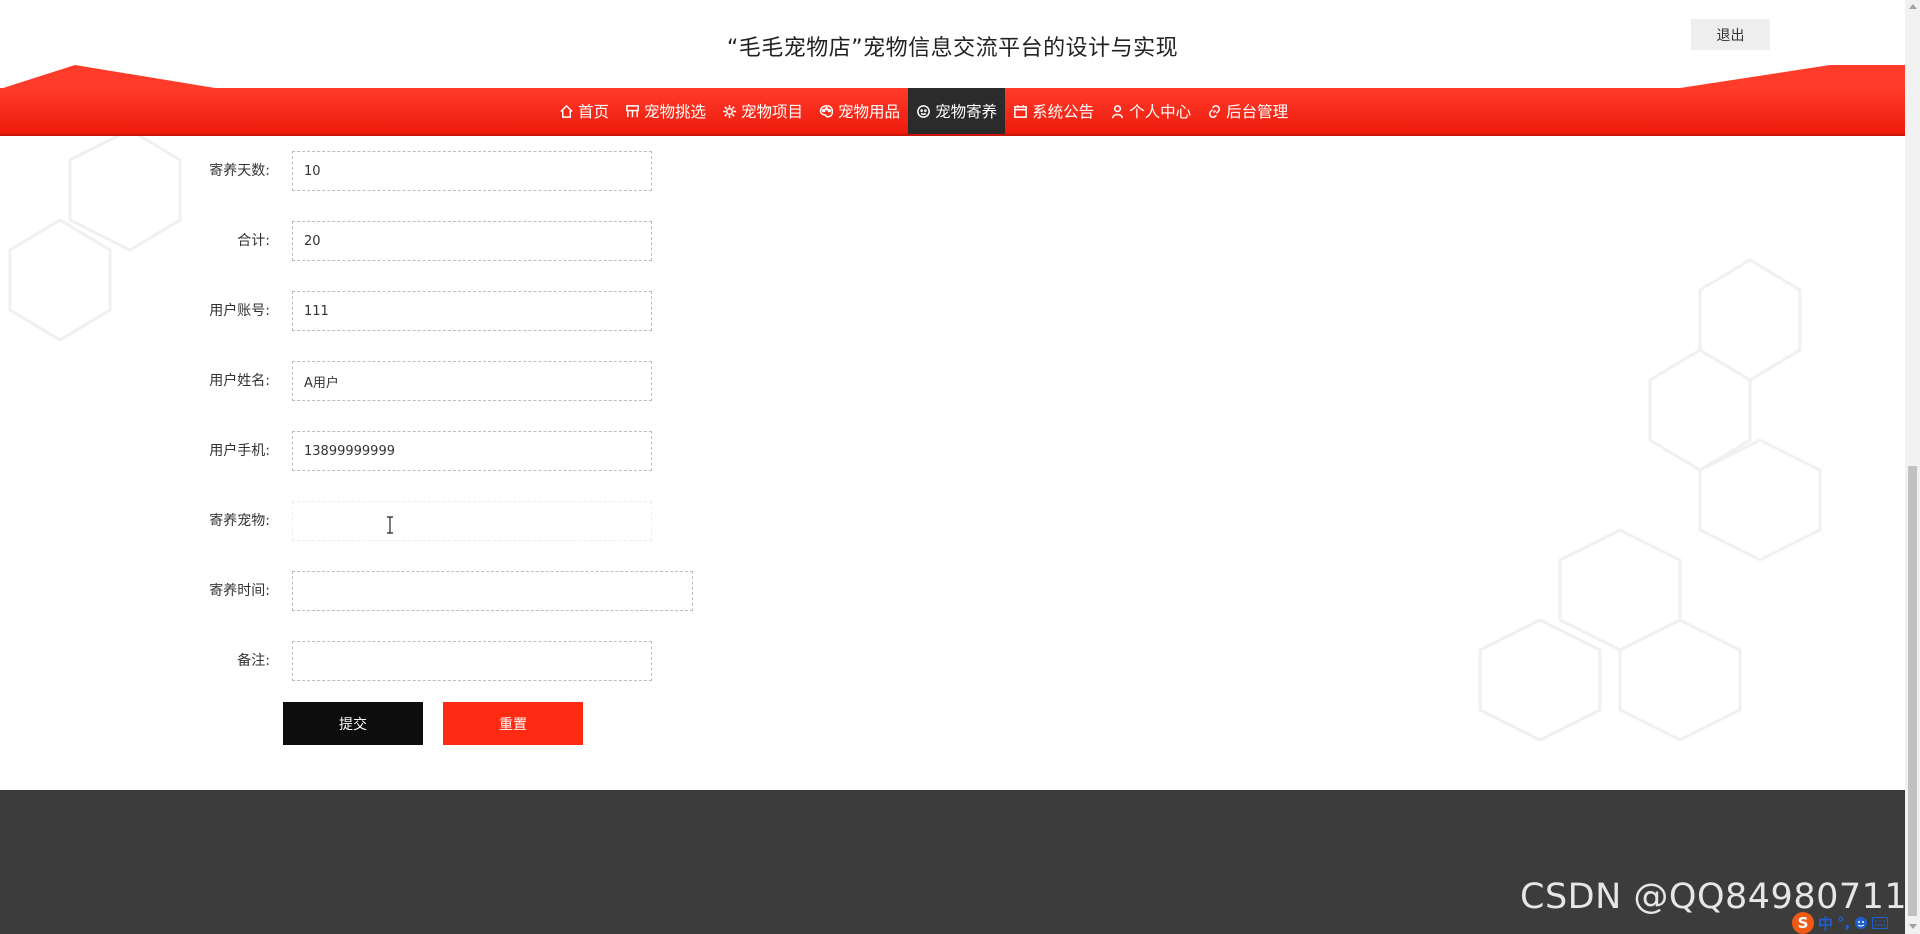 This screenshot has height=934, width=1920. What do you see at coordinates (1118, 111) in the screenshot?
I see `user-icon` at bounding box center [1118, 111].